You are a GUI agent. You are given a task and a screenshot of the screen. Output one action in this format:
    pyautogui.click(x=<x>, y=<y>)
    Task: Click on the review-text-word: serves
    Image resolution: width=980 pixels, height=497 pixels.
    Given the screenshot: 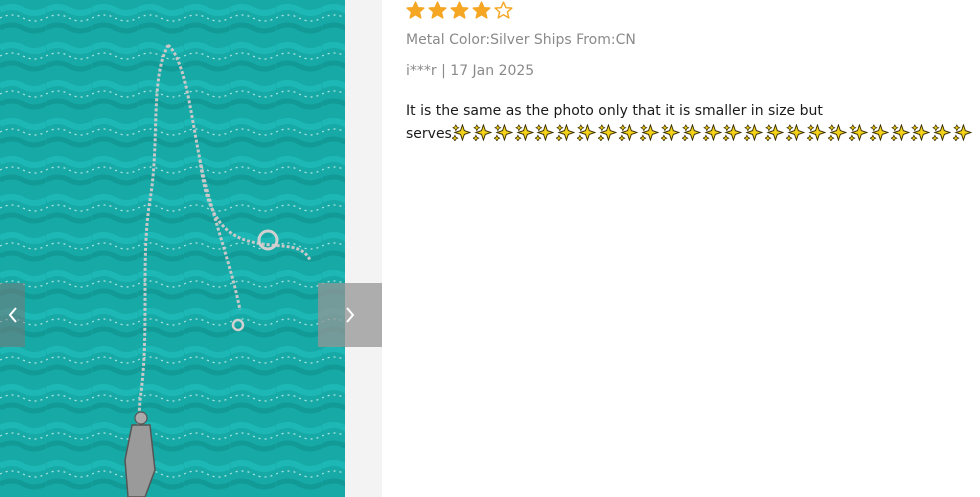 What is the action you would take?
    pyautogui.click(x=429, y=134)
    